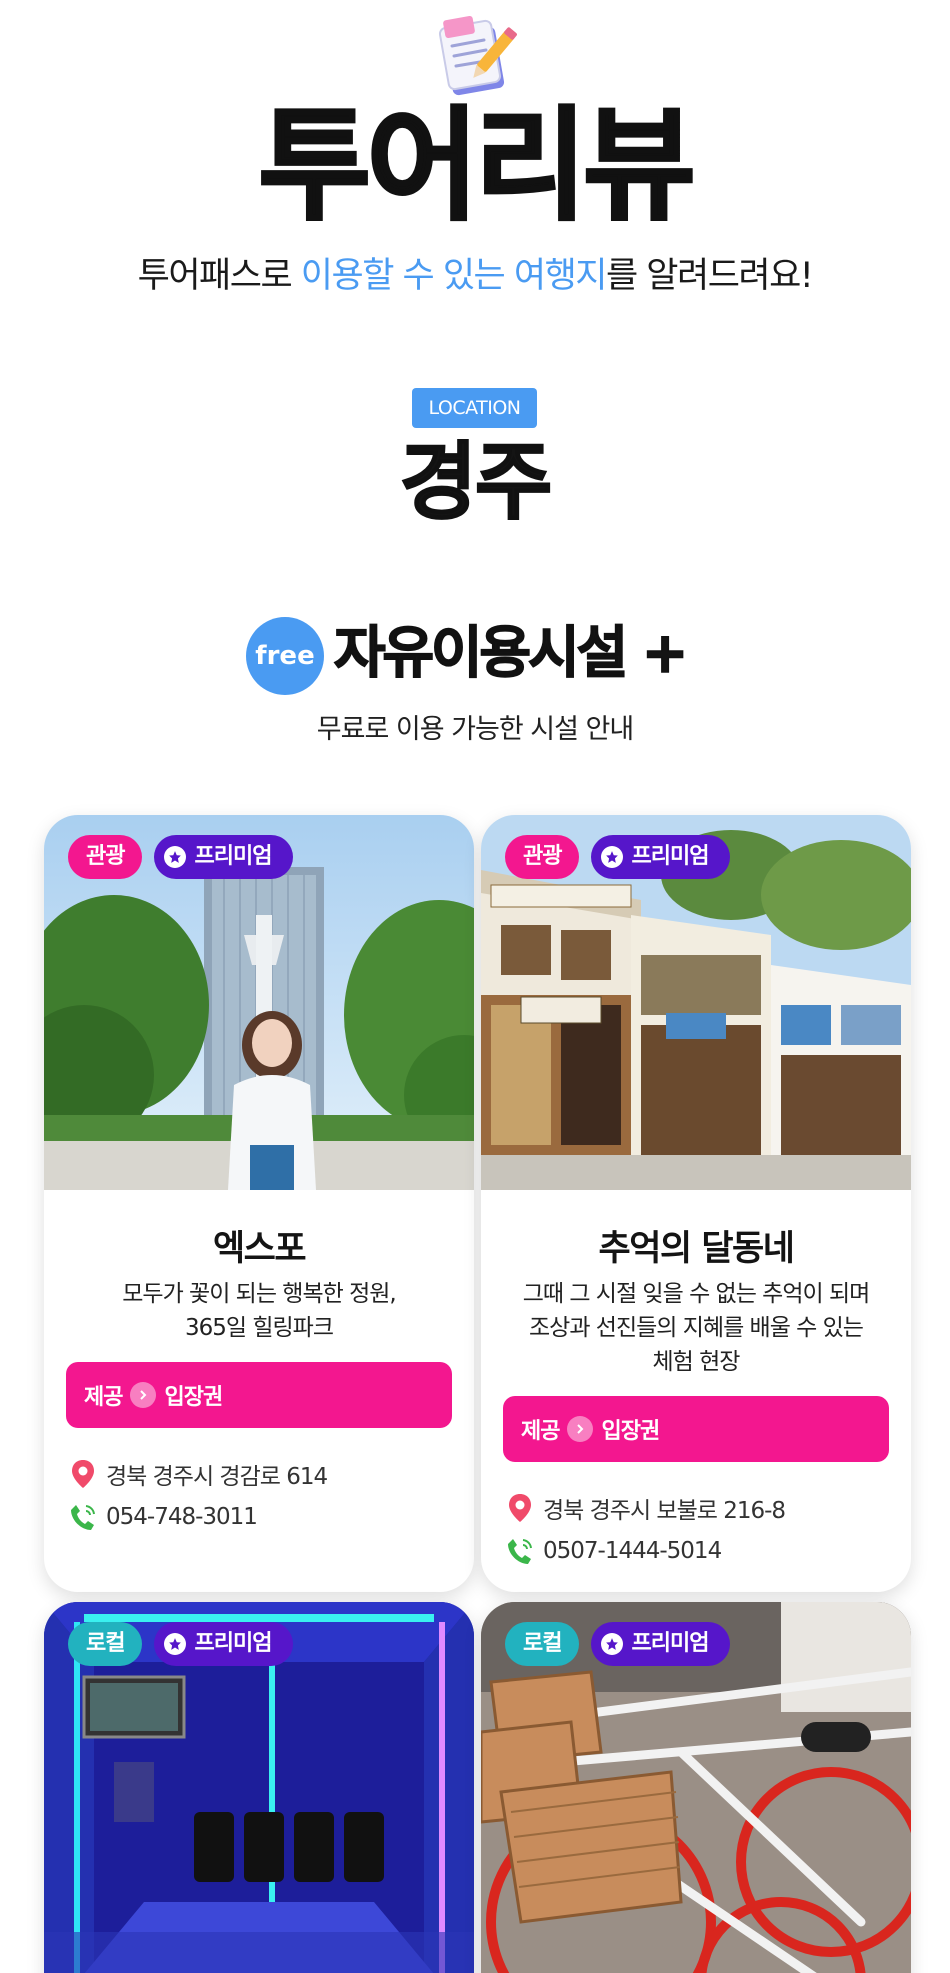 This screenshot has height=1973, width=950. Describe the element at coordinates (219, 276) in the screenshot. I see `subtitle-text: 투어패스로` at that location.